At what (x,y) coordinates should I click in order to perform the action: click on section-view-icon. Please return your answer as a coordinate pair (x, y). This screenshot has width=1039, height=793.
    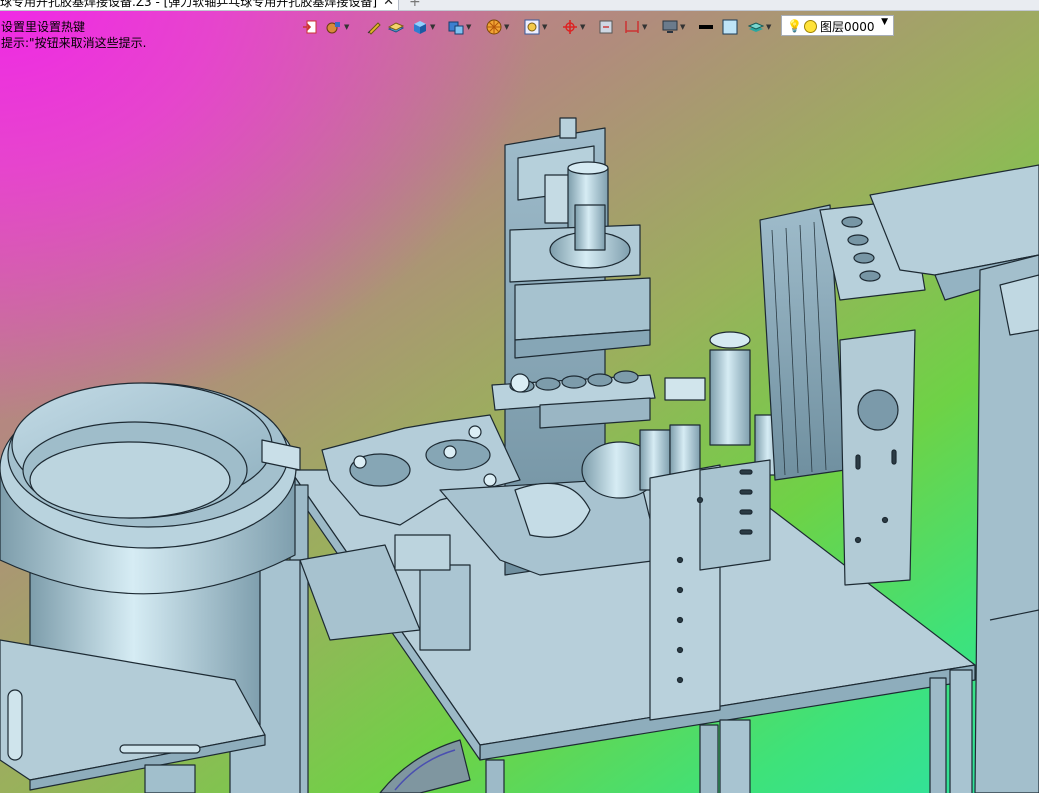
    Looking at the image, I should click on (606, 27).